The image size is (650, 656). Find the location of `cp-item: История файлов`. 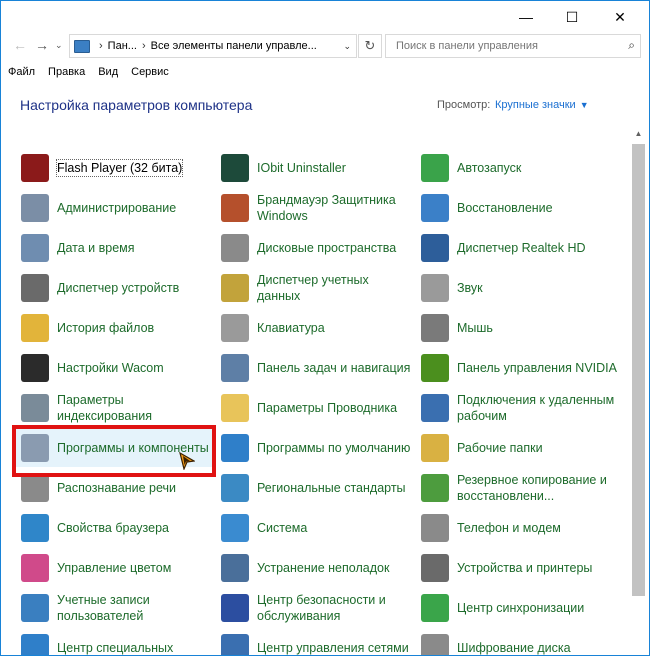

cp-item: История файлов is located at coordinates (116, 328).